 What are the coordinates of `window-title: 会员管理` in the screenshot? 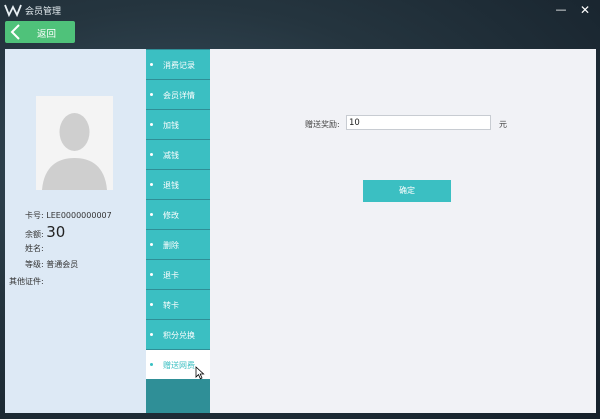 It's located at (43, 12).